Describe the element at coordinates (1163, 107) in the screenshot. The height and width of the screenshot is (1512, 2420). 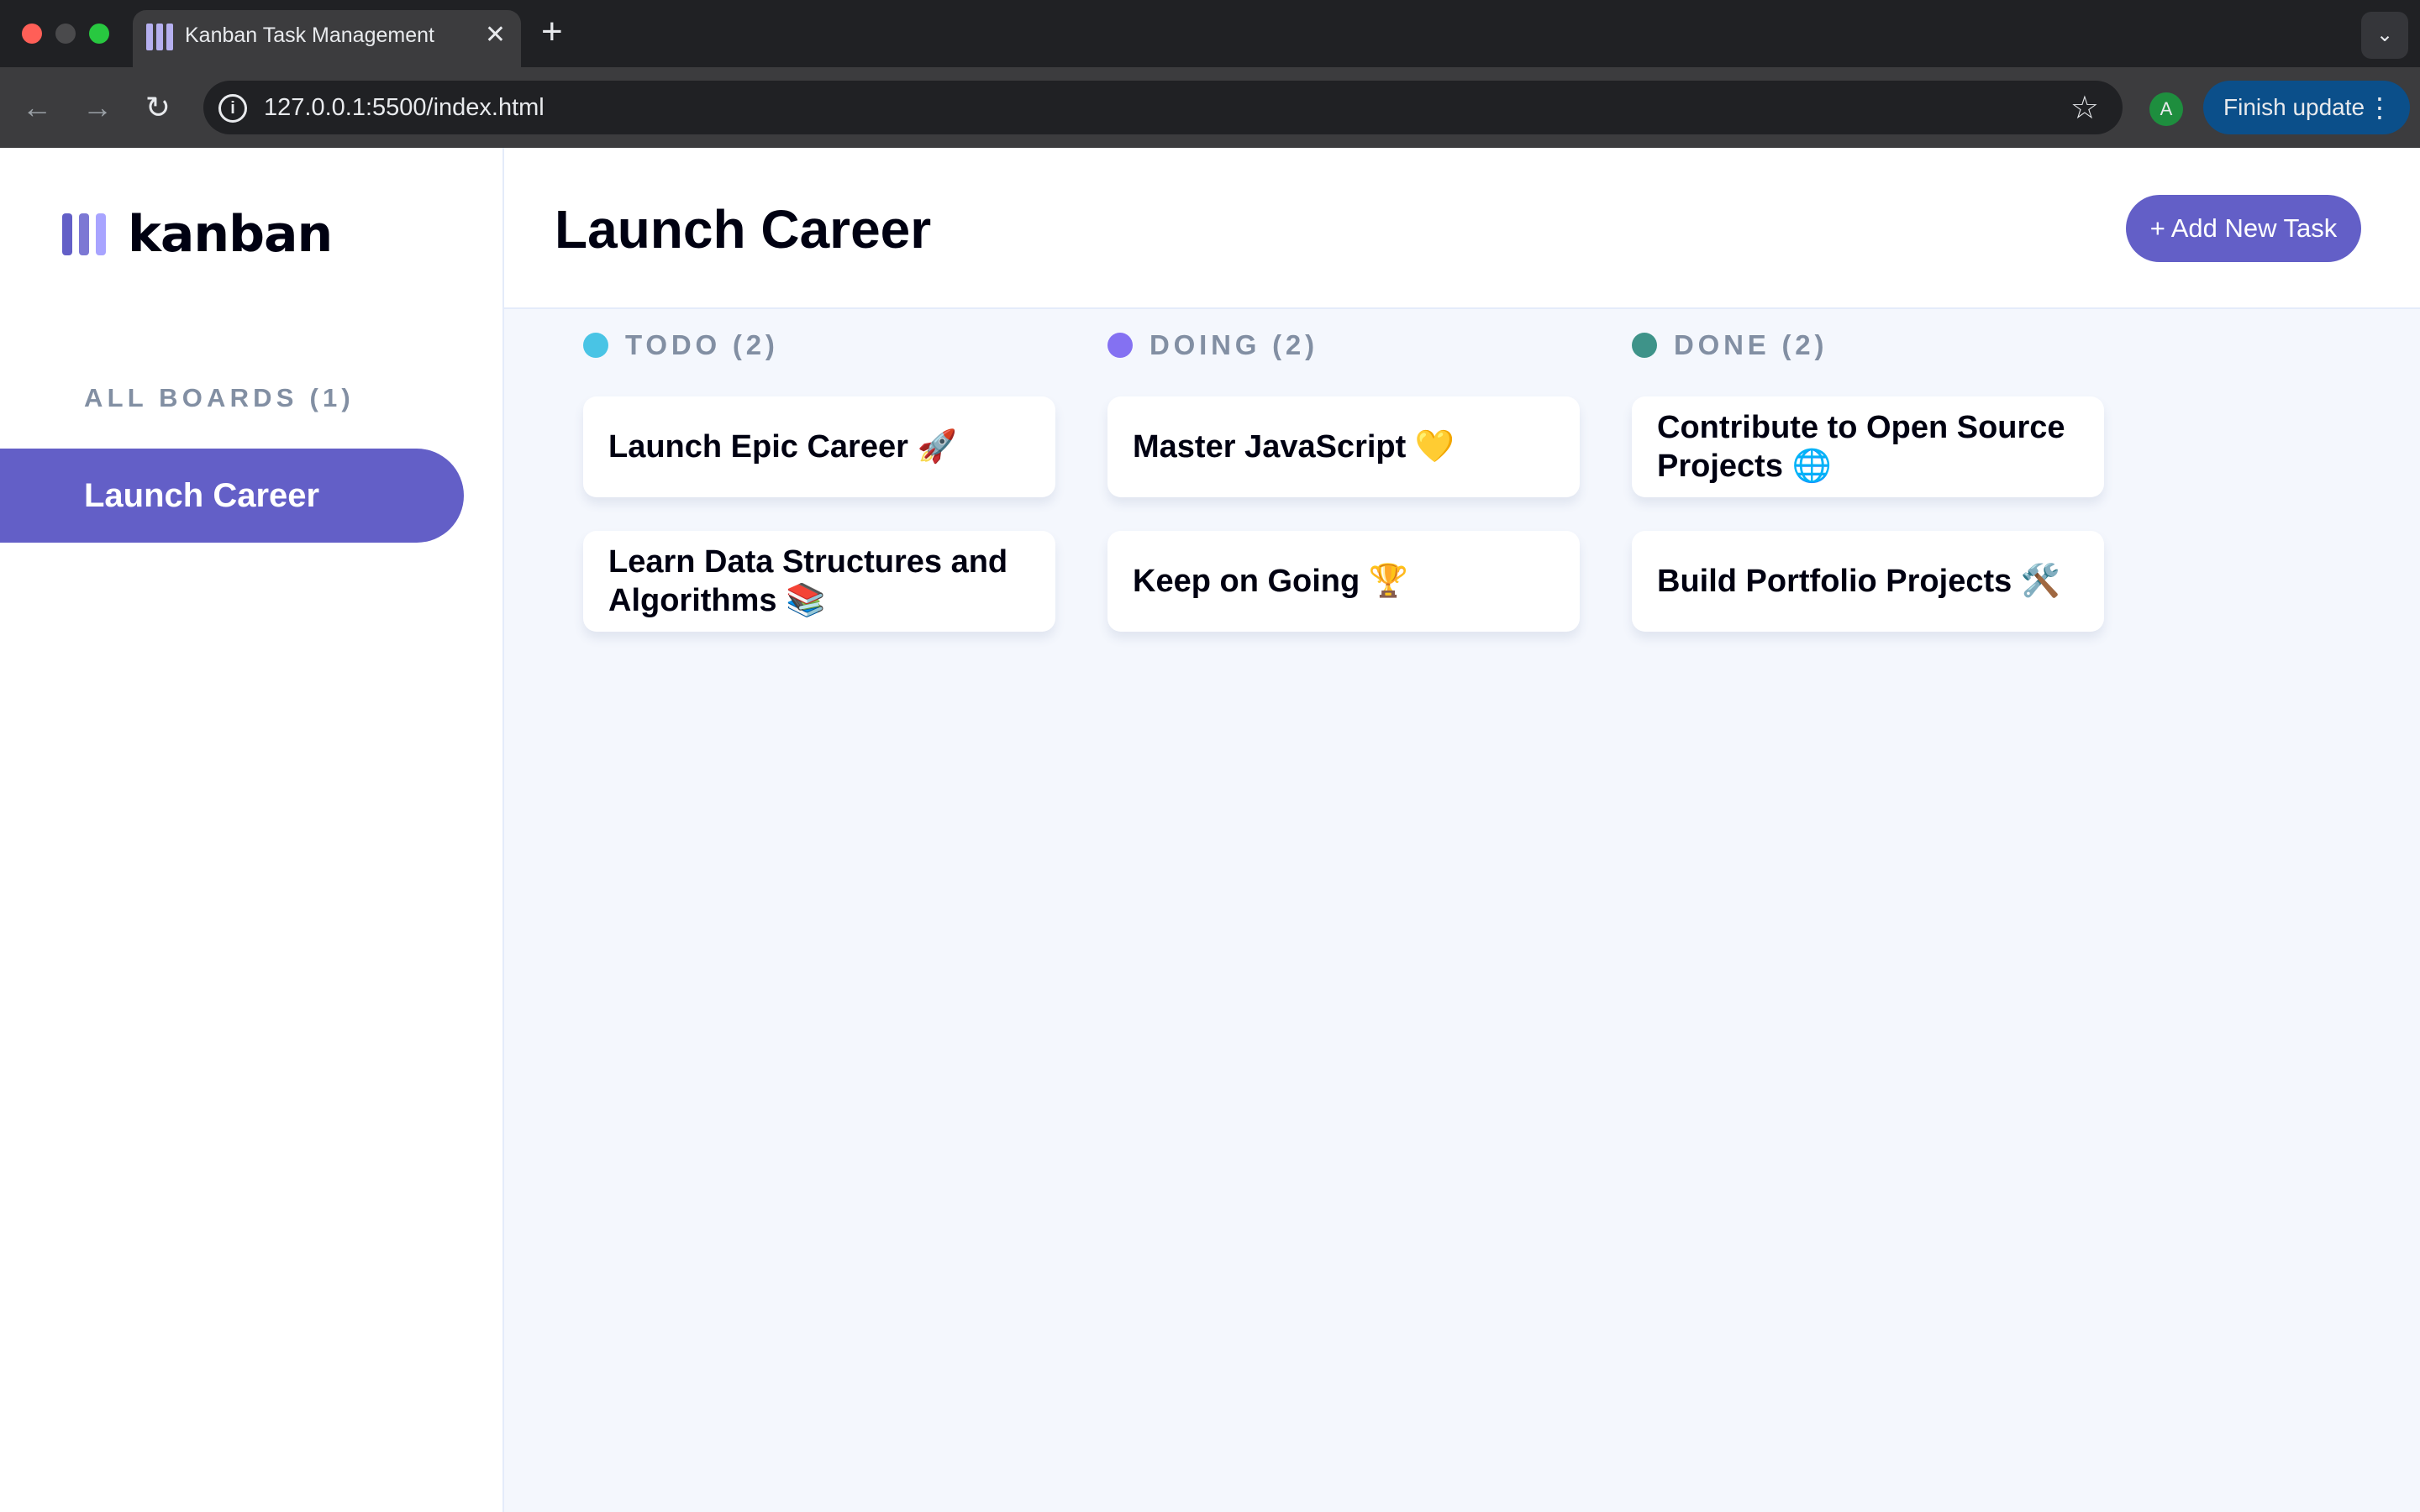
I see `address-bar: i 127.0.0.1:5500/index.html ☆` at that location.